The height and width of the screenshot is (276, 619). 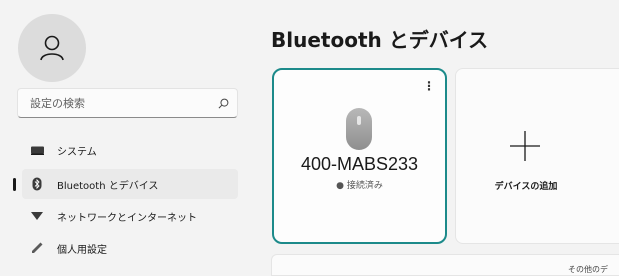 What do you see at coordinates (37, 184) in the screenshot?
I see `bluetooth-icon` at bounding box center [37, 184].